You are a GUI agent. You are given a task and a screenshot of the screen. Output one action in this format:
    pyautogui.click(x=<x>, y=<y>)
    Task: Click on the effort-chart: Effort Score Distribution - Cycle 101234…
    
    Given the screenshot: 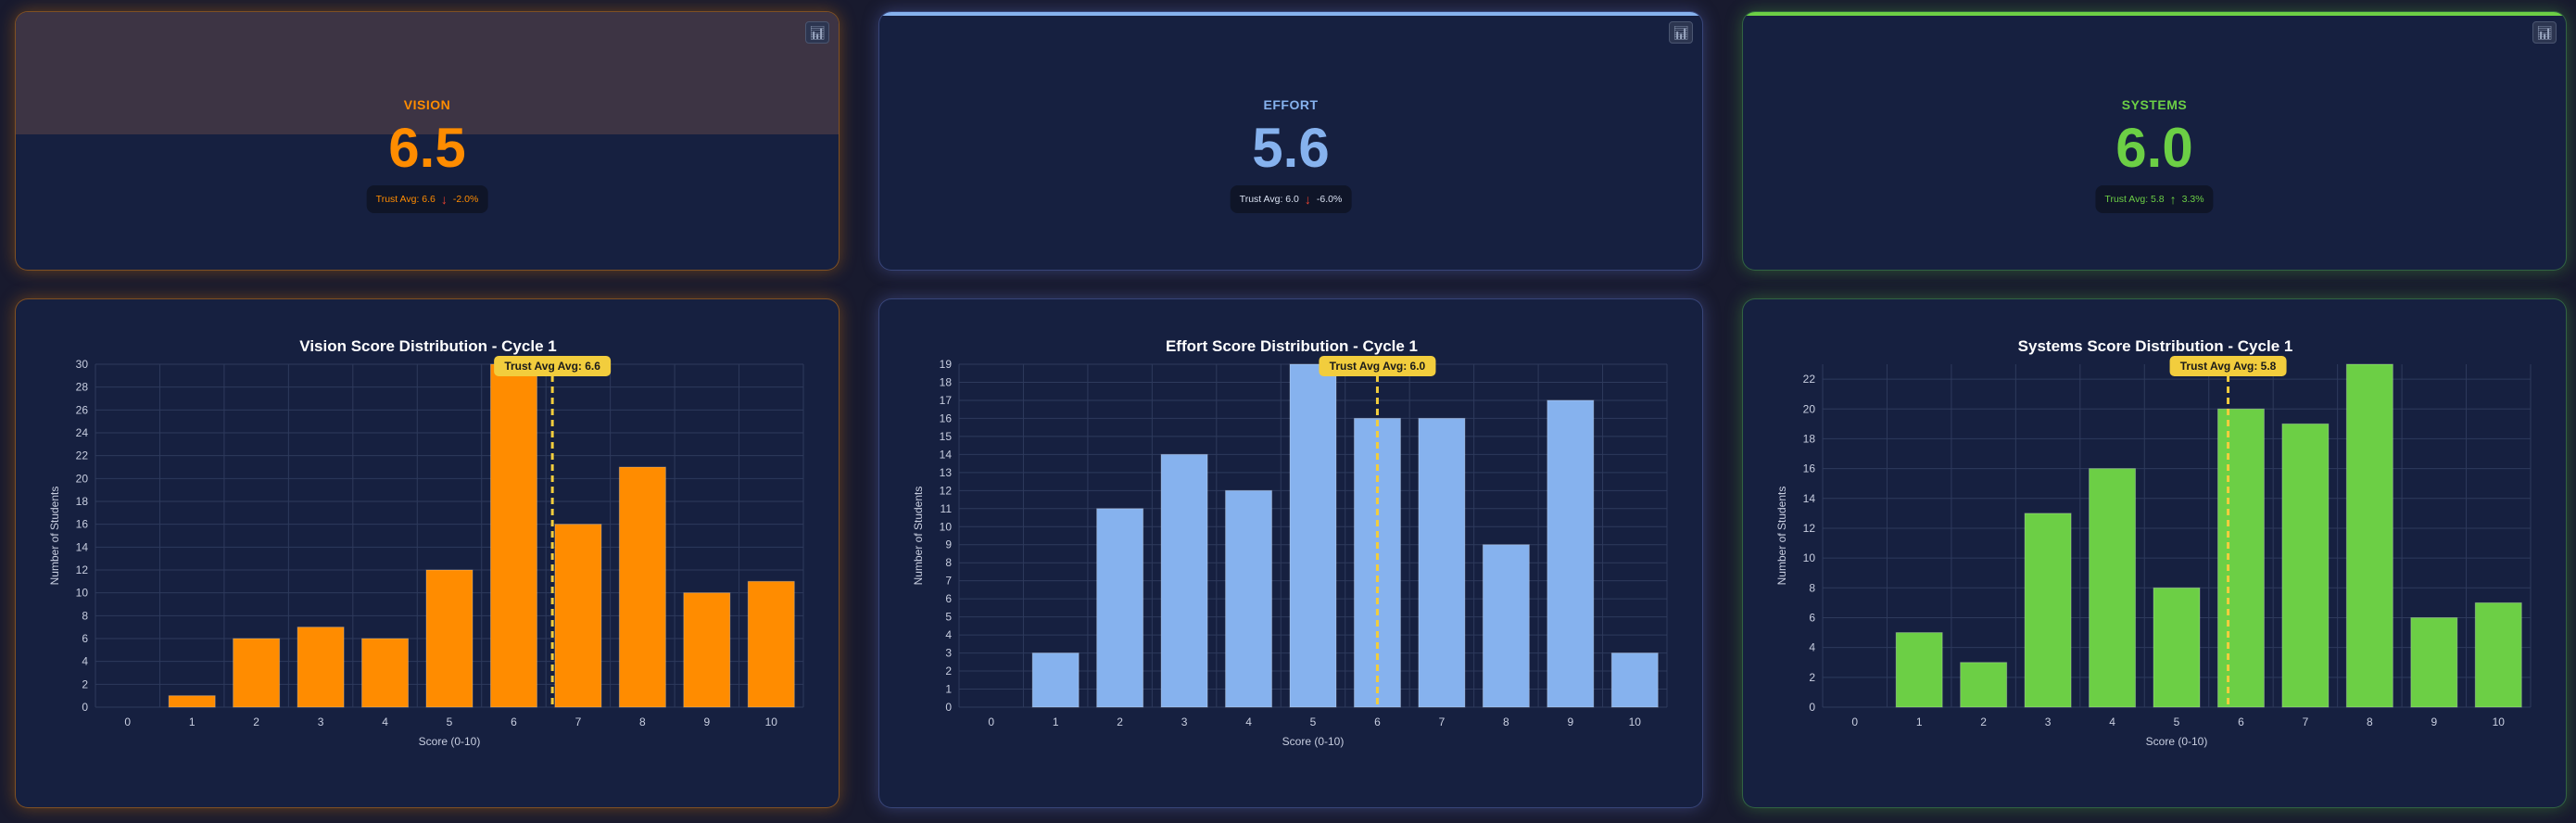 What is the action you would take?
    pyautogui.click(x=1290, y=543)
    